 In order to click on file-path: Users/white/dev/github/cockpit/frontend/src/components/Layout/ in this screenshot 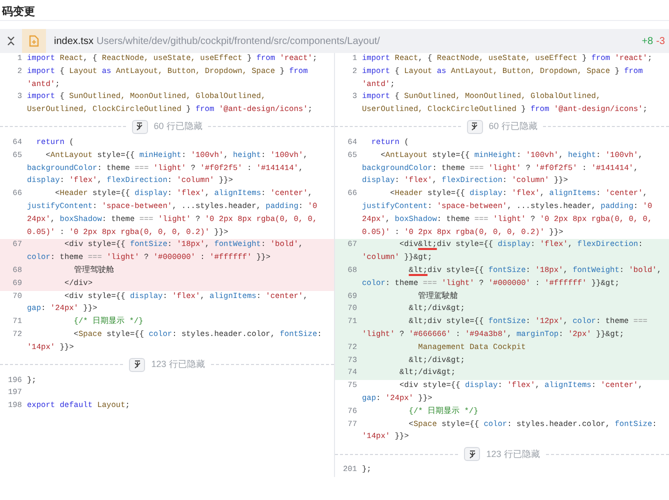, I will do `click(238, 41)`.